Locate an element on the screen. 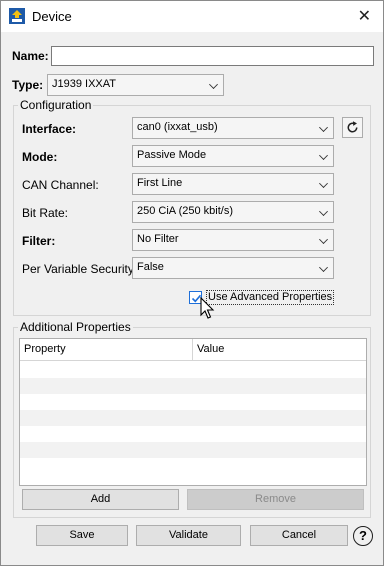 Image resolution: width=384 pixels, height=566 pixels. refresh-icon is located at coordinates (352, 127).